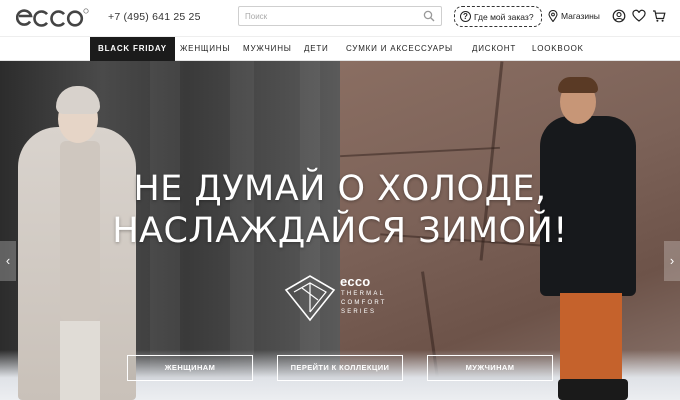 The width and height of the screenshot is (680, 400). I want to click on hero-headline-line-2: НАСЛАЖДАЙСЯ ЗИМОЙ!, so click(340, 231).